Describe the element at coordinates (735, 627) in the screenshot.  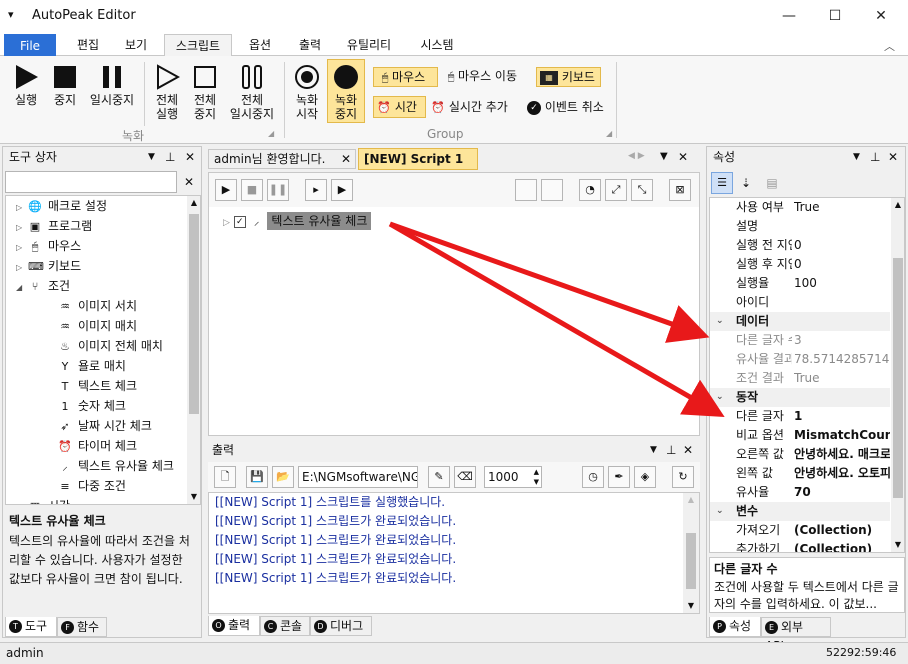
I see `tab-properties: P 속성` at that location.